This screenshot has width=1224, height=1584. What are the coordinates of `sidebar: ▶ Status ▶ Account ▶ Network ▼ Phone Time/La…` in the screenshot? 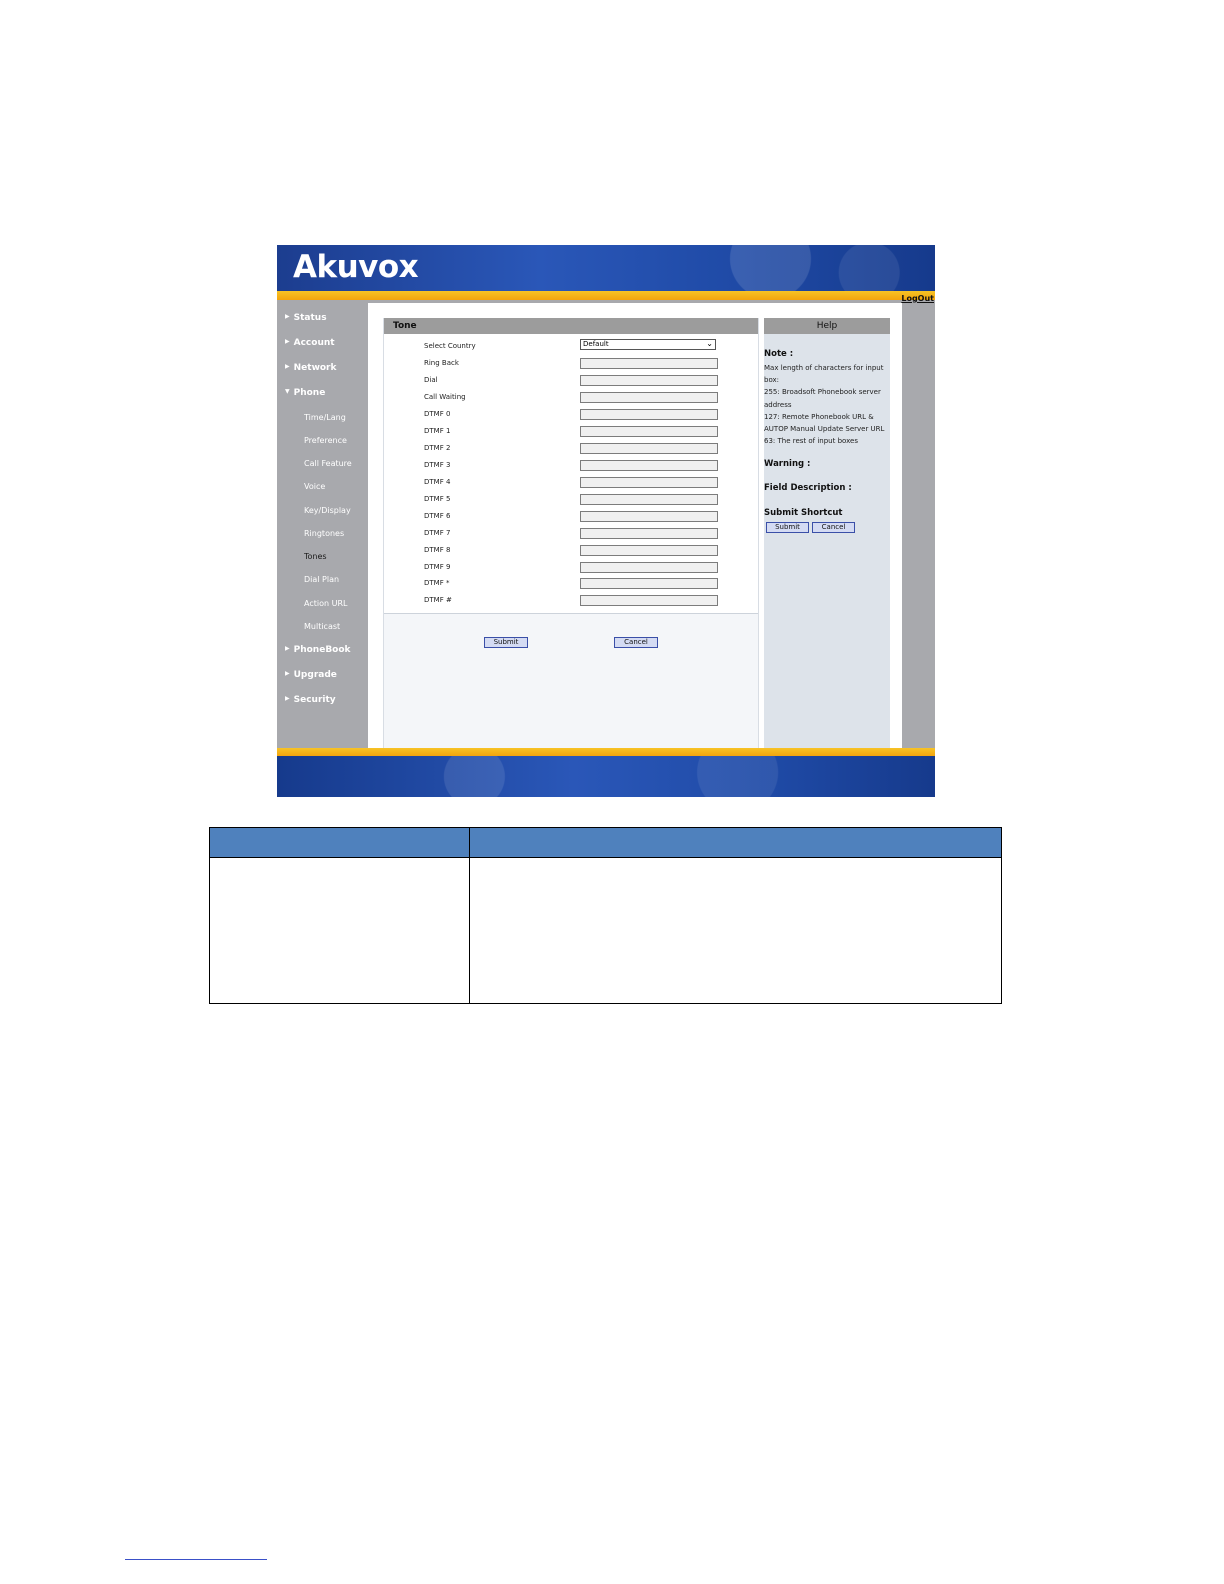 It's located at (322, 525).